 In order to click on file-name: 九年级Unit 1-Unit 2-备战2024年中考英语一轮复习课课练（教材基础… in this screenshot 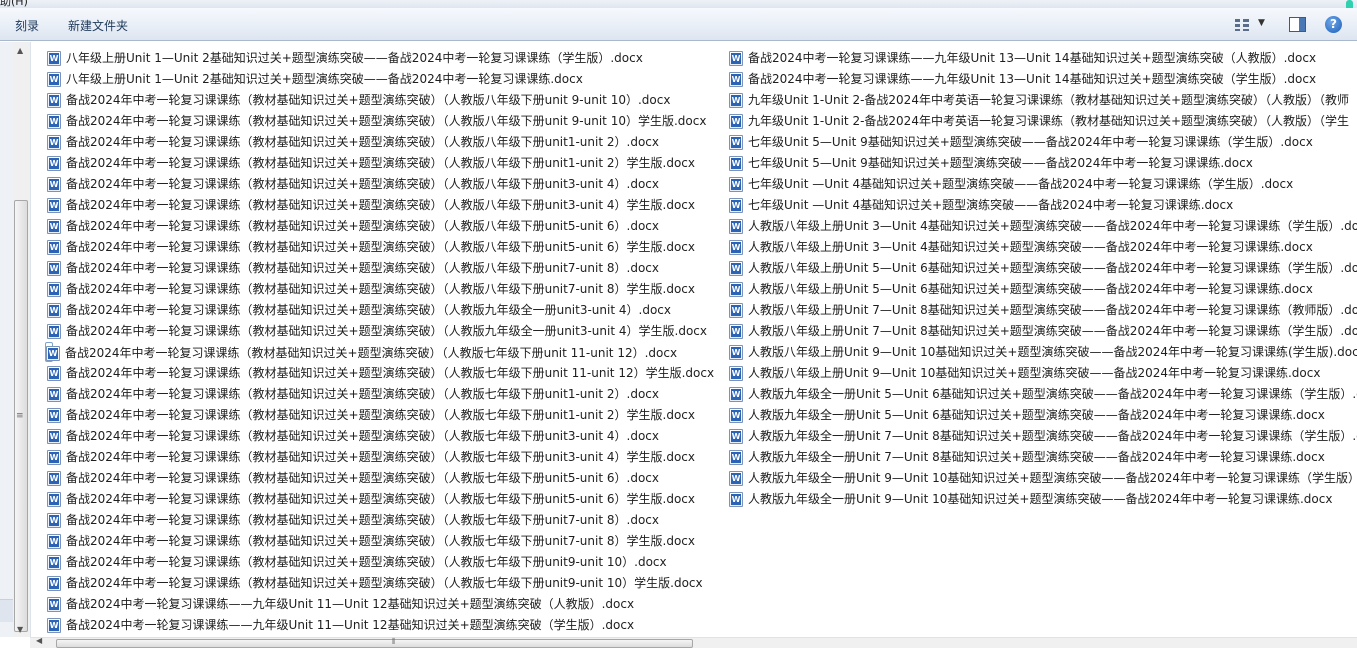, I will do `click(1049, 121)`.